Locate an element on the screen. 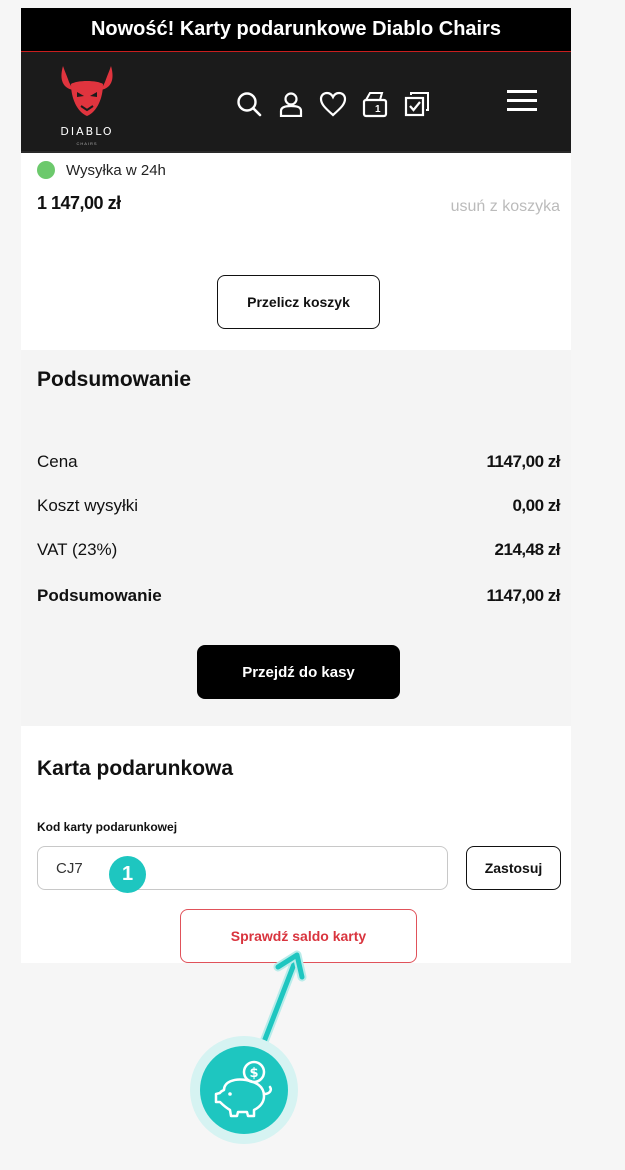 The height and width of the screenshot is (1170, 625). summary-row-label: VAT (23%) is located at coordinates (77, 549).